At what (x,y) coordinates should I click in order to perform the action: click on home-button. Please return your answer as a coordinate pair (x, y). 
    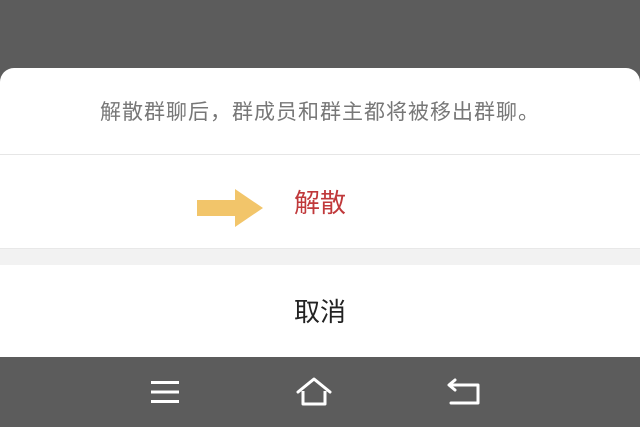
    Looking at the image, I should click on (314, 392).